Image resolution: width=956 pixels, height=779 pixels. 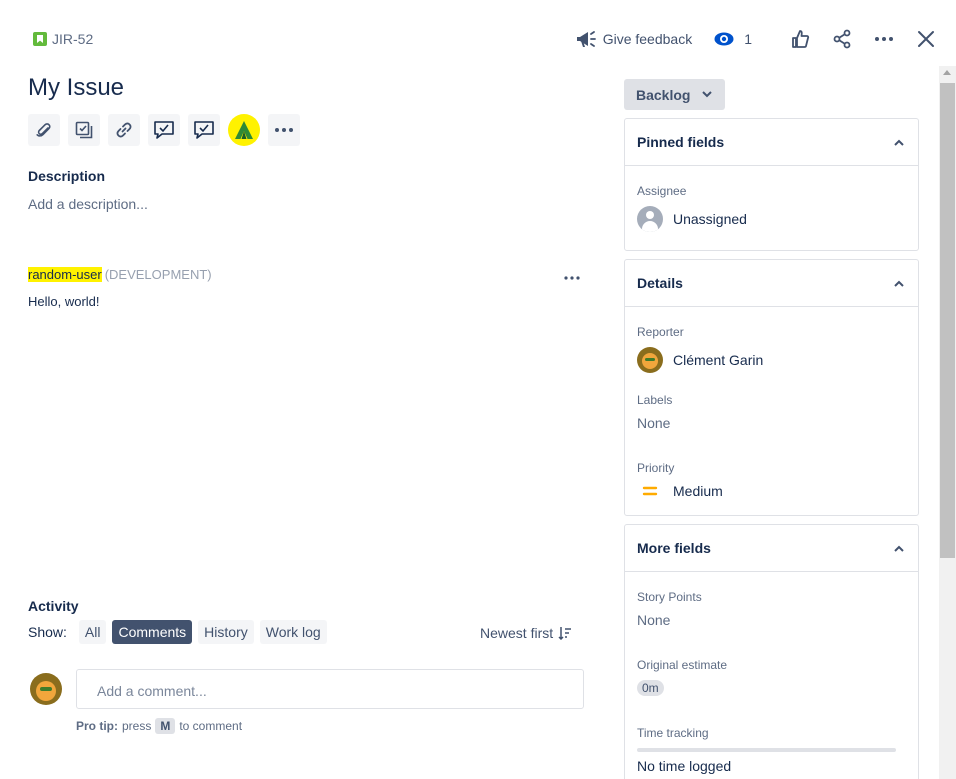 I want to click on vote-button, so click(x=800, y=39).